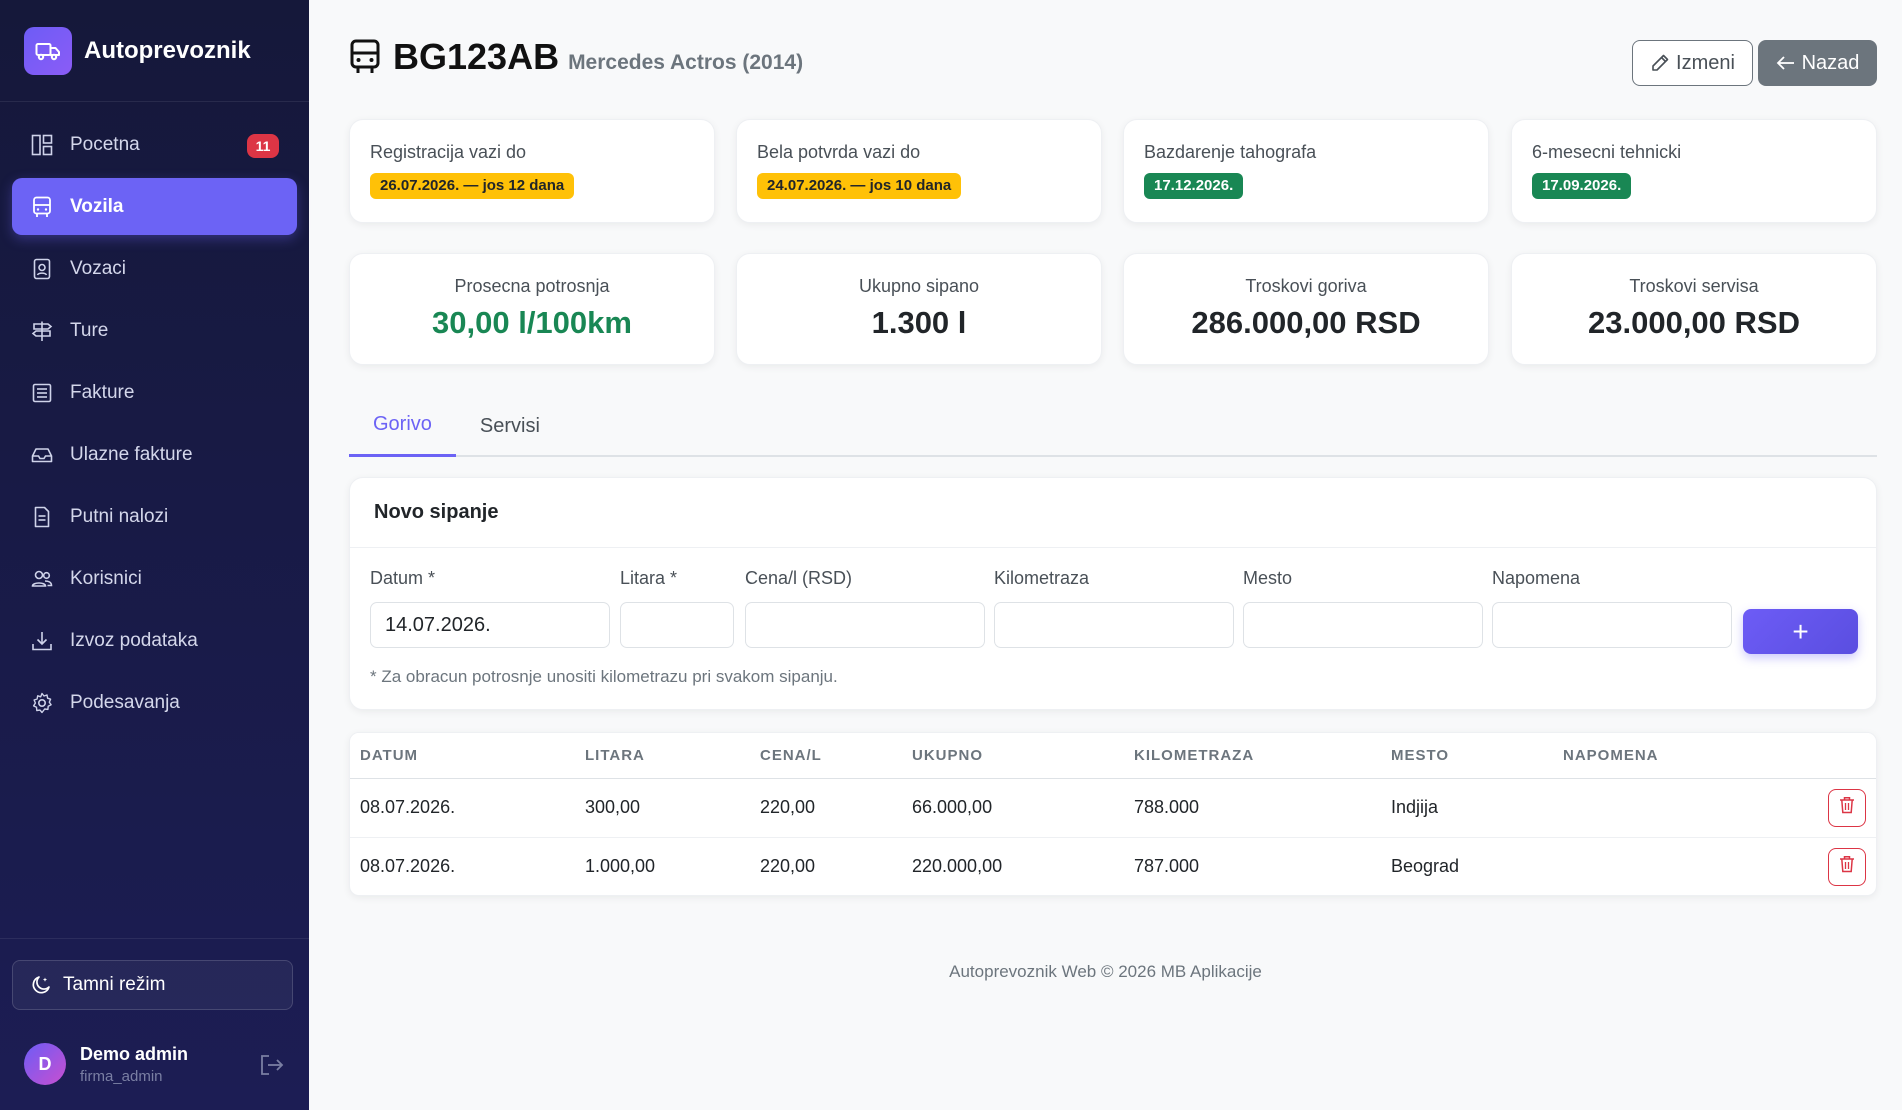  What do you see at coordinates (105, 144) in the screenshot?
I see `sidebar-item-label: Pocetna` at bounding box center [105, 144].